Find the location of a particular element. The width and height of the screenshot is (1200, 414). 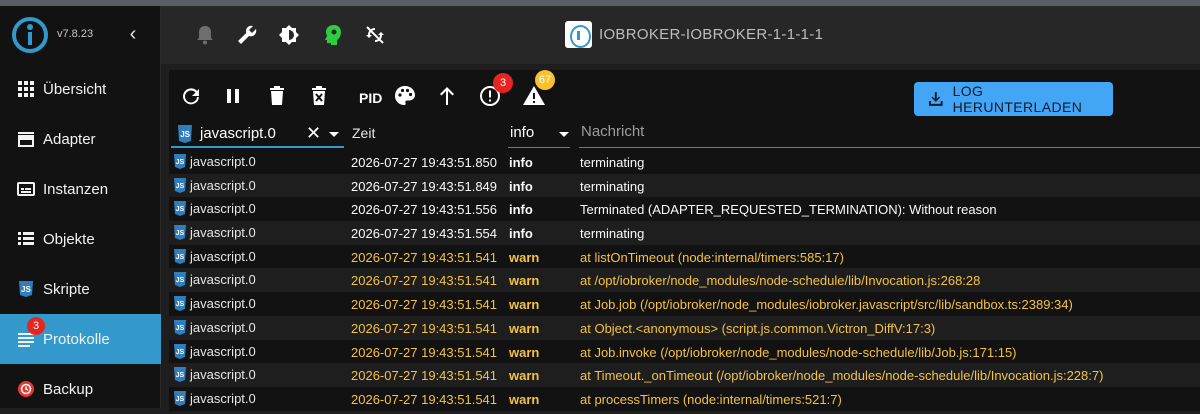

sidebar-item-adapter: Adapter is located at coordinates (80, 139).